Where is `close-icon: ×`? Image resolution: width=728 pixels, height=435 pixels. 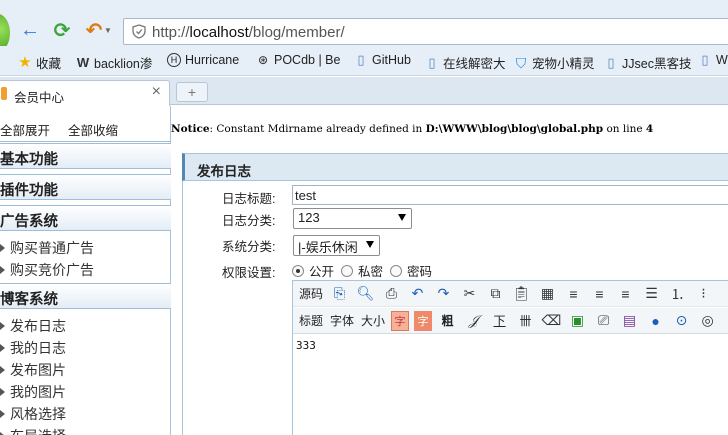
close-icon: × is located at coordinates (156, 92).